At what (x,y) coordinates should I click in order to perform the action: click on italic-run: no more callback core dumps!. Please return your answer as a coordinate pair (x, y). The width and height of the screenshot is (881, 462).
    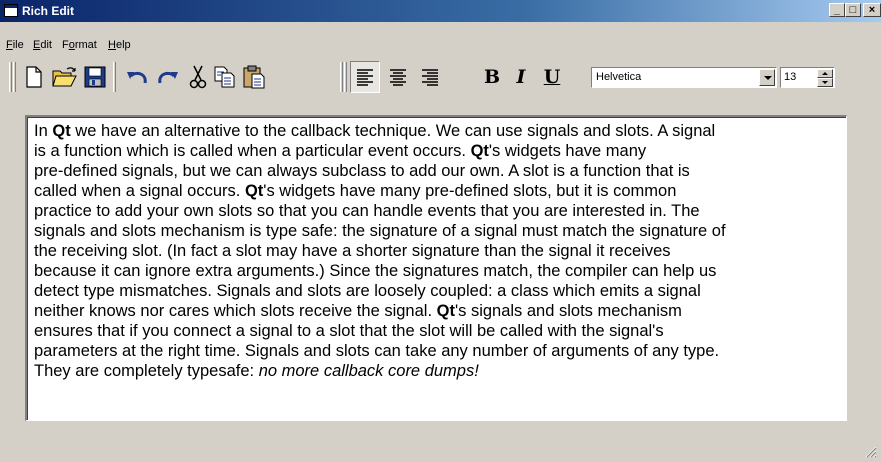
    Looking at the image, I should click on (368, 371).